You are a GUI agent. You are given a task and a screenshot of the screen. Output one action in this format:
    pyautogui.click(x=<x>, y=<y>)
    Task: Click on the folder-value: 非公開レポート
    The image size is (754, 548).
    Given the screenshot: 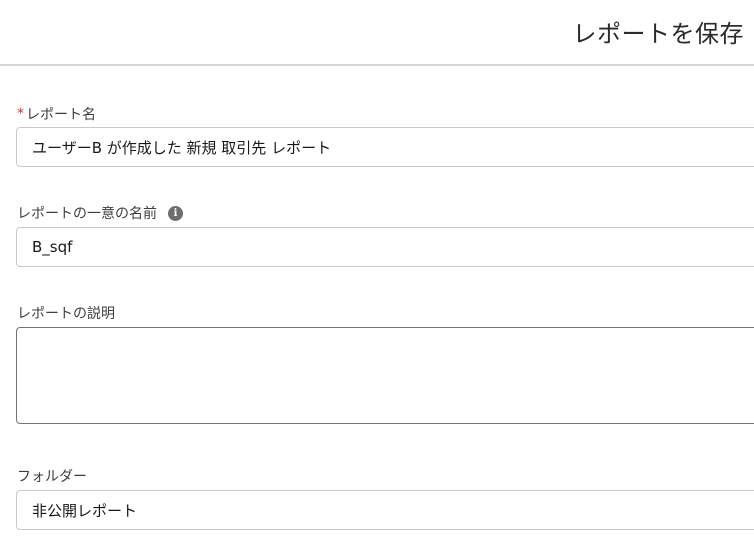 What is the action you would take?
    pyautogui.click(x=85, y=510)
    